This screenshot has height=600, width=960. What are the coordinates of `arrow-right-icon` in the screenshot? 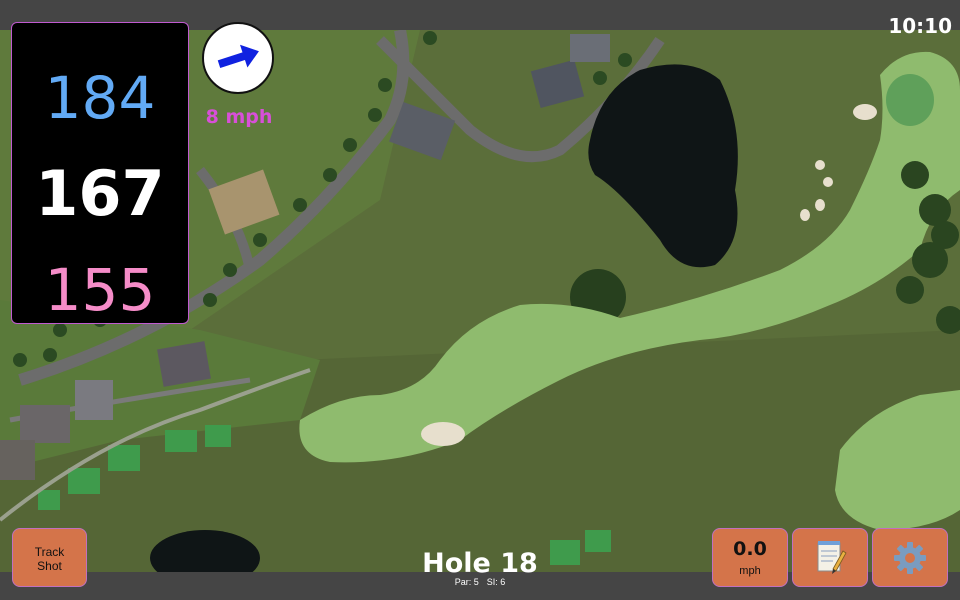 It's located at (238, 56).